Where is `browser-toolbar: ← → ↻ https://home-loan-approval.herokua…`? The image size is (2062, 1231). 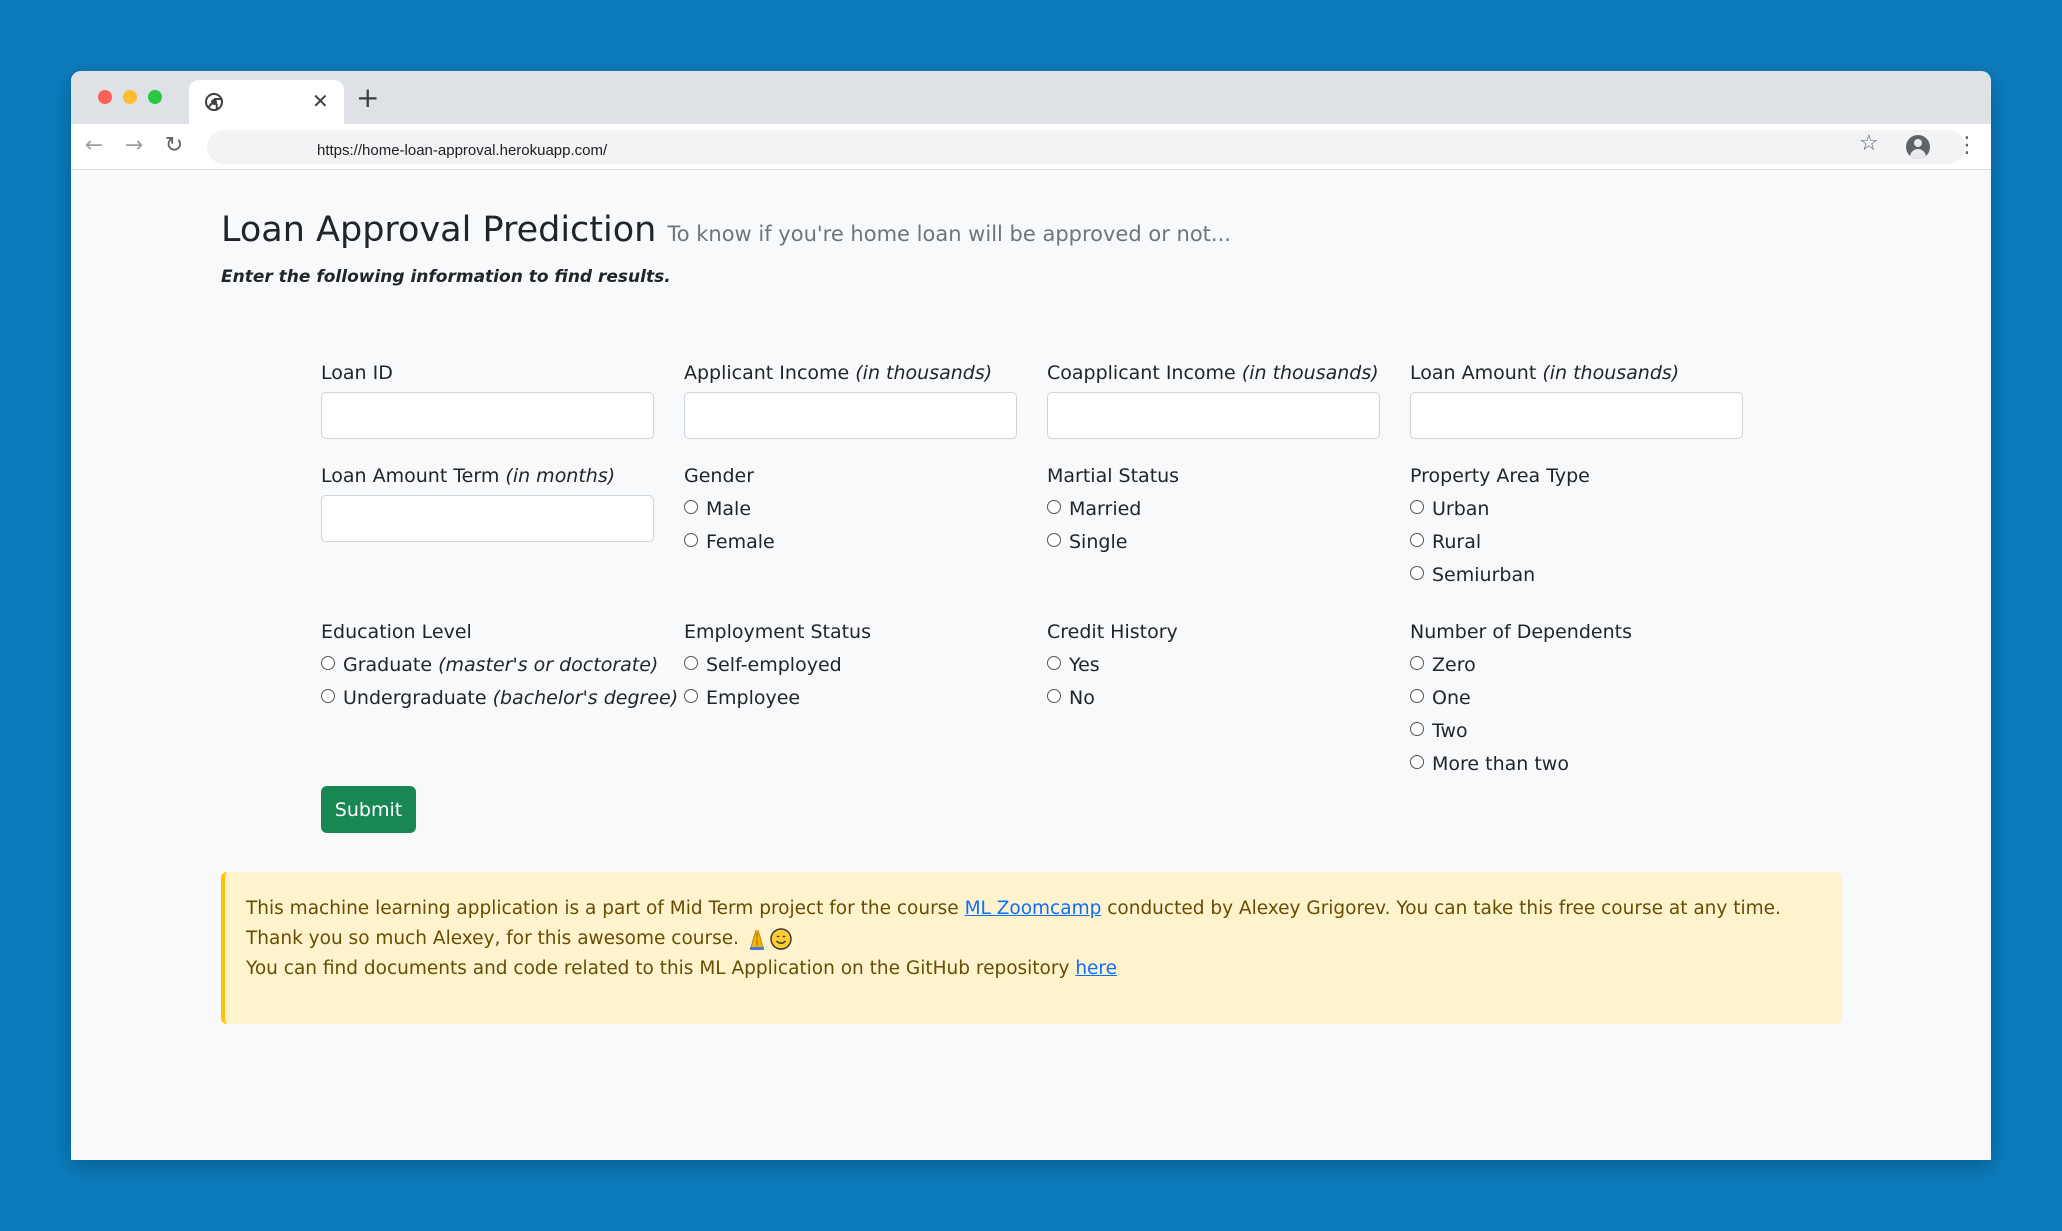 browser-toolbar: ← → ↻ https://home-loan-approval.herokua… is located at coordinates (1031, 147).